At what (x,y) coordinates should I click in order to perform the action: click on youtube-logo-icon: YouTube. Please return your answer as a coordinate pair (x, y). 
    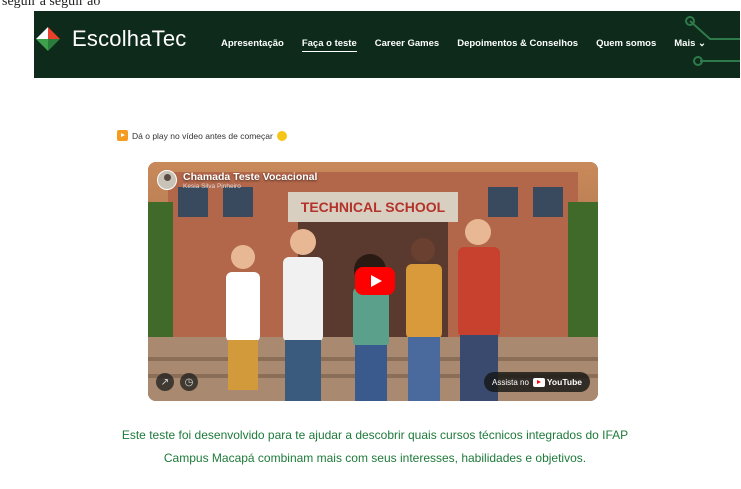
    Looking at the image, I should click on (557, 382).